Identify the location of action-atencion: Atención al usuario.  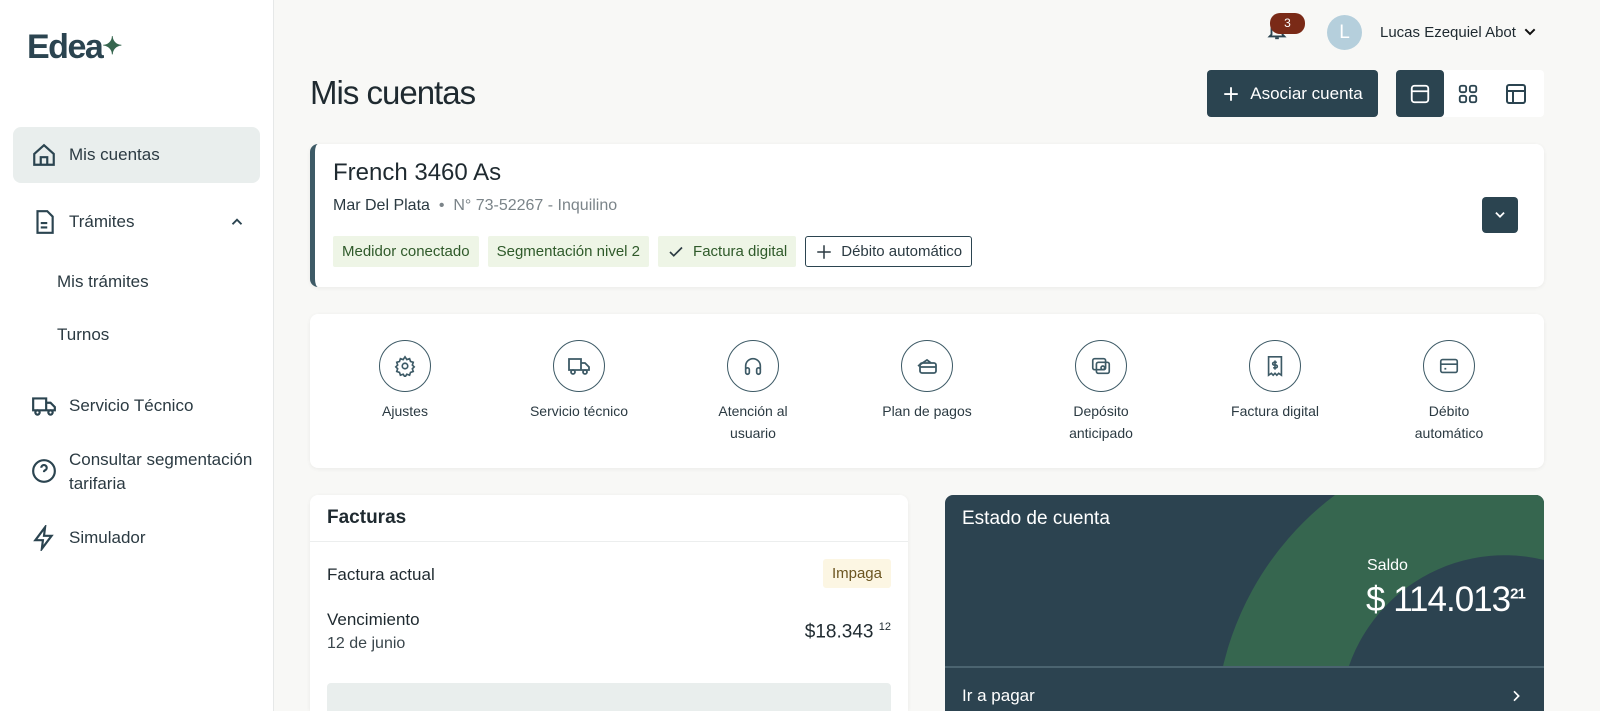
(753, 392).